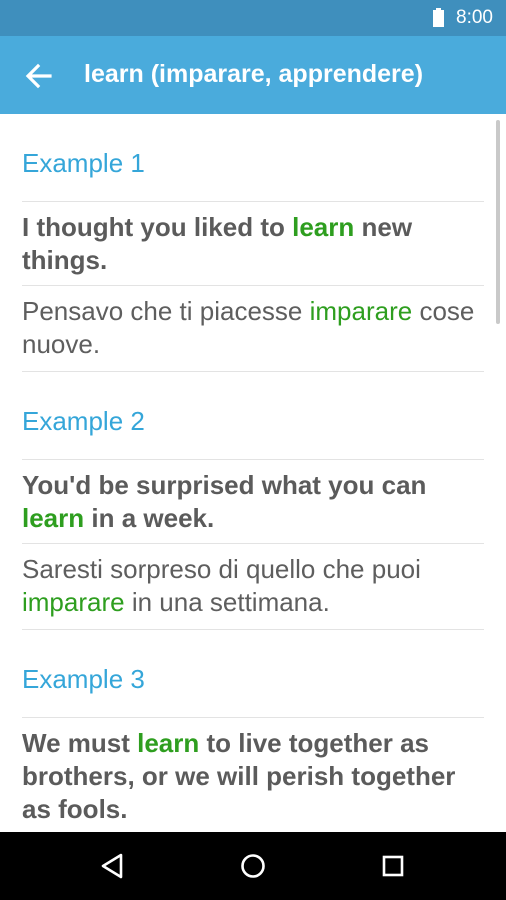  What do you see at coordinates (253, 18) in the screenshot?
I see `status-bar: 8:00` at bounding box center [253, 18].